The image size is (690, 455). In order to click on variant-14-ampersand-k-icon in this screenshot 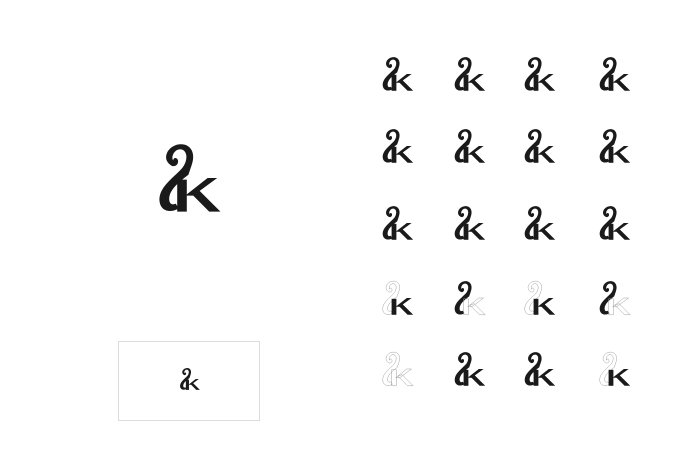, I will do `click(470, 298)`.